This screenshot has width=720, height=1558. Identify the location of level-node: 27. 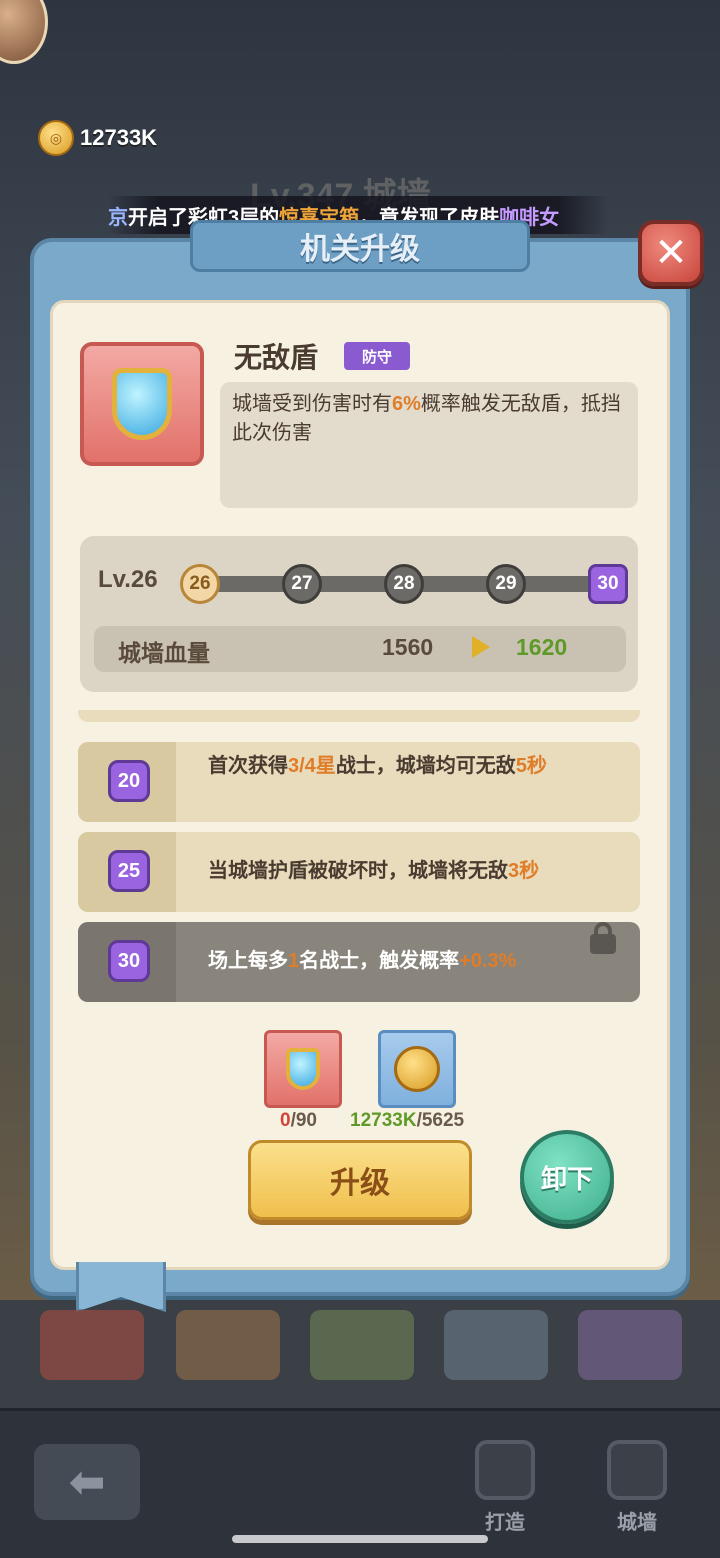
(302, 584).